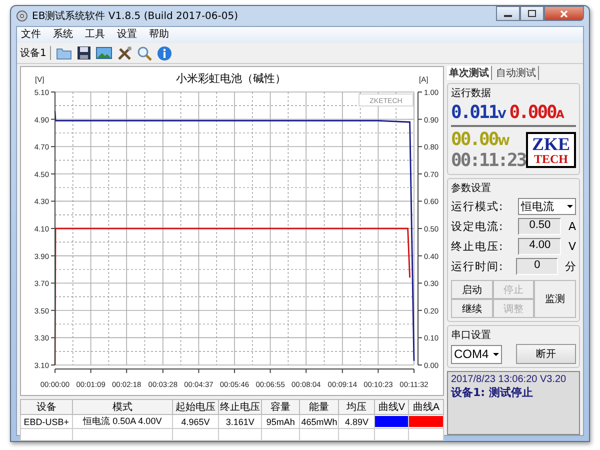 The width and height of the screenshot is (600, 450). What do you see at coordinates (555, 299) in the screenshot?
I see `action-button: 监测` at bounding box center [555, 299].